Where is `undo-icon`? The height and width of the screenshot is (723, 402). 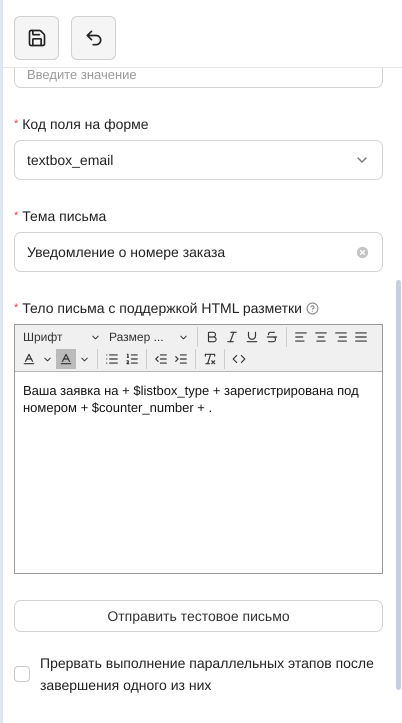 undo-icon is located at coordinates (94, 38).